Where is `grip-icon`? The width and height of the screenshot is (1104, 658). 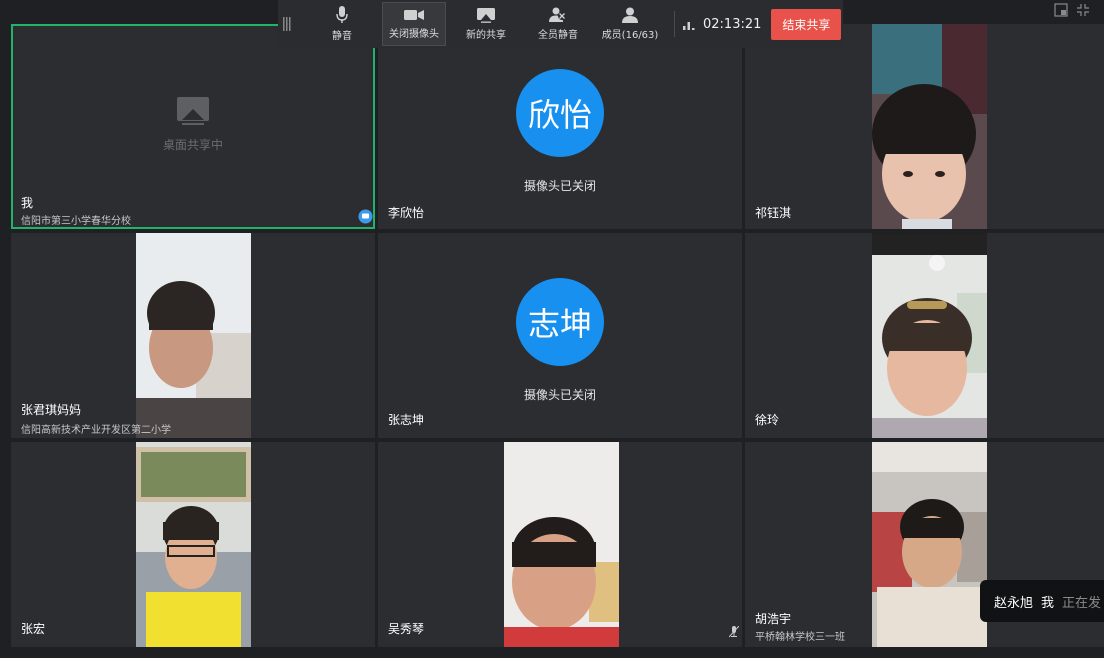 grip-icon is located at coordinates (287, 24).